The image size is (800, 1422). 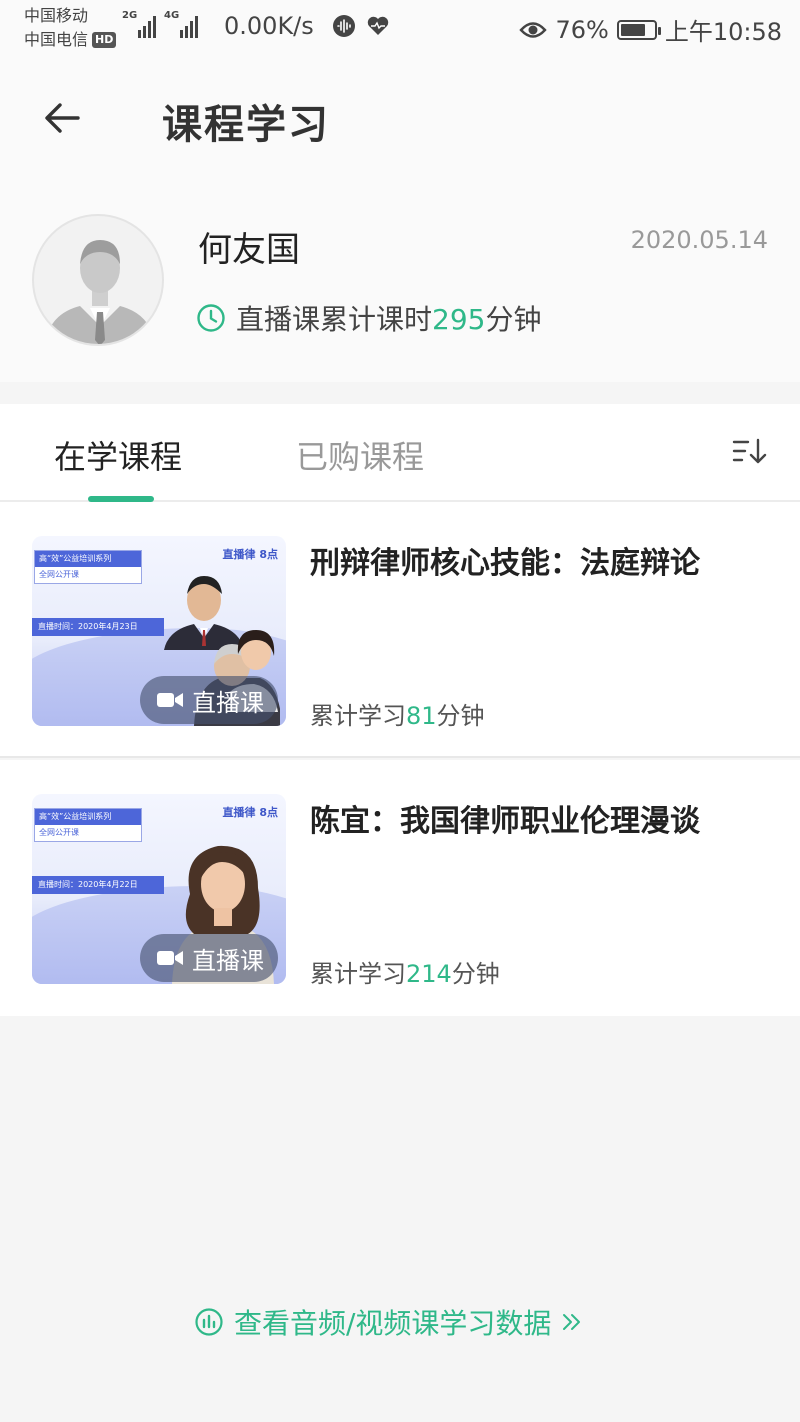 What do you see at coordinates (505, 560) in the screenshot?
I see `course-title: 刑辩律师核心技能：法庭辩论` at bounding box center [505, 560].